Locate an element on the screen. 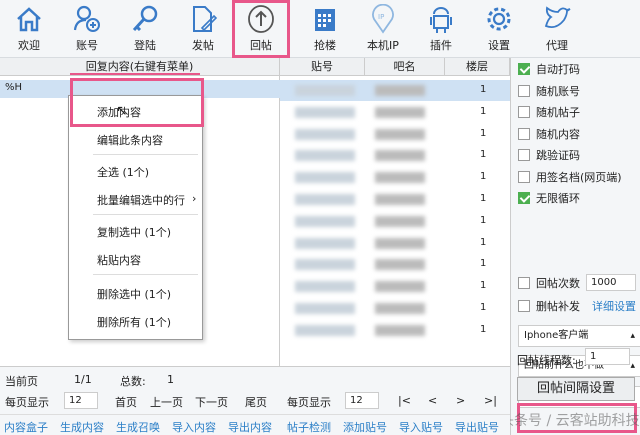 Image resolution: width=640 pixels, height=435 pixels. option-label: 随机账号 is located at coordinates (558, 91).